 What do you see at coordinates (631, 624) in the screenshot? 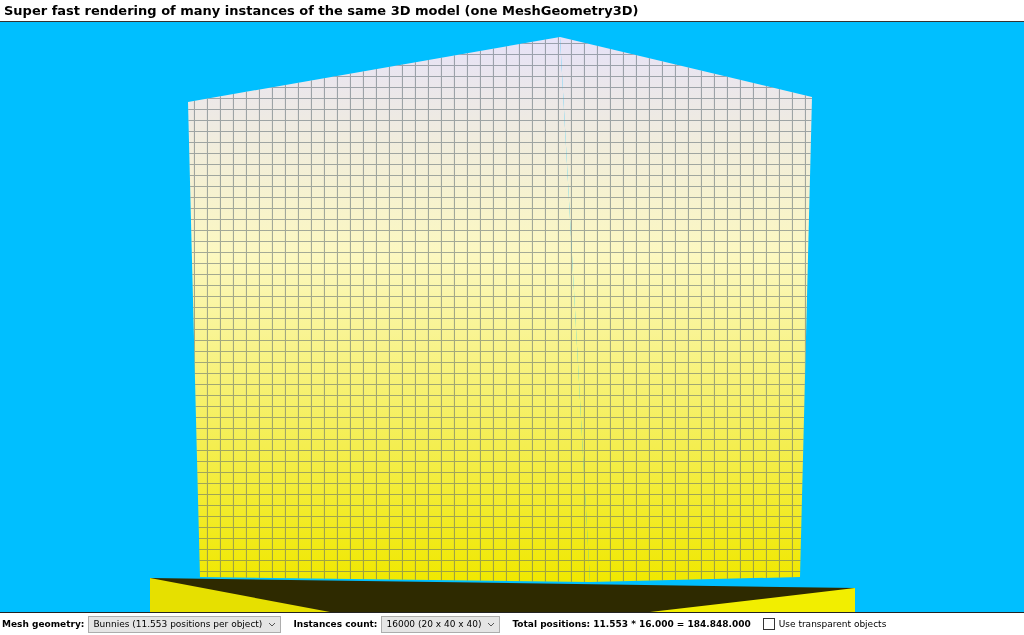
I see `total-positions-text: Total positions: 11.553 * 16.000 = 184.848.000` at bounding box center [631, 624].